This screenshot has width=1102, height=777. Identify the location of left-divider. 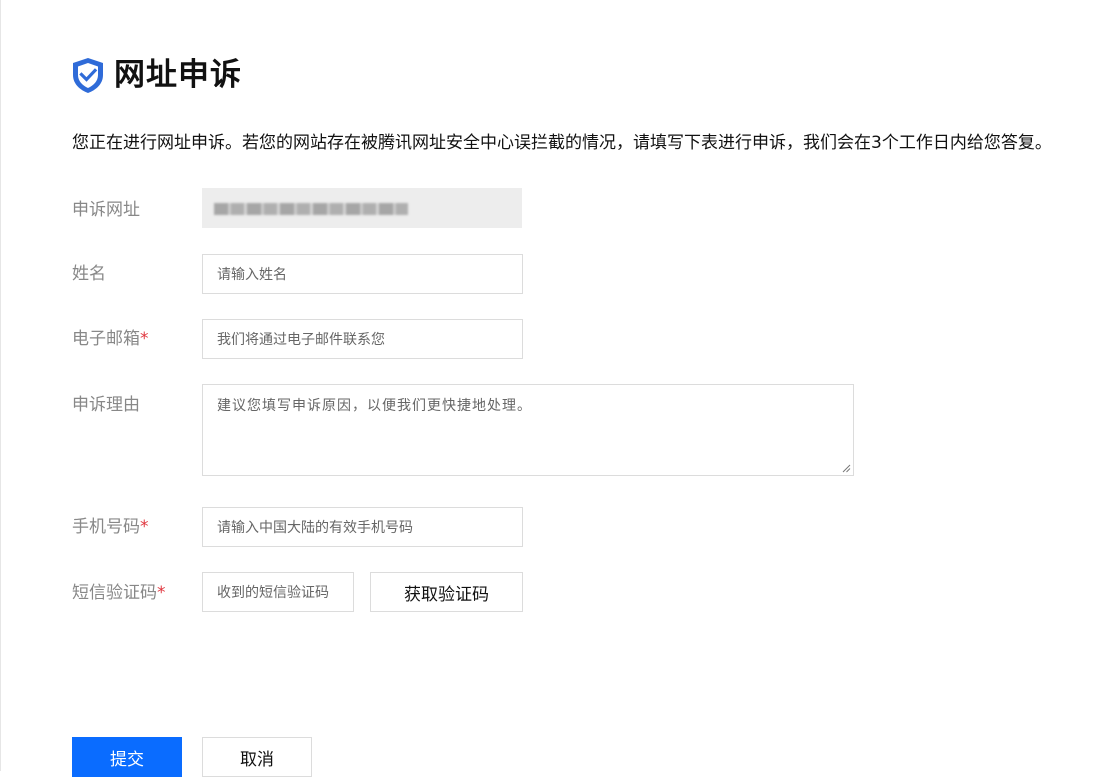
(0, 385).